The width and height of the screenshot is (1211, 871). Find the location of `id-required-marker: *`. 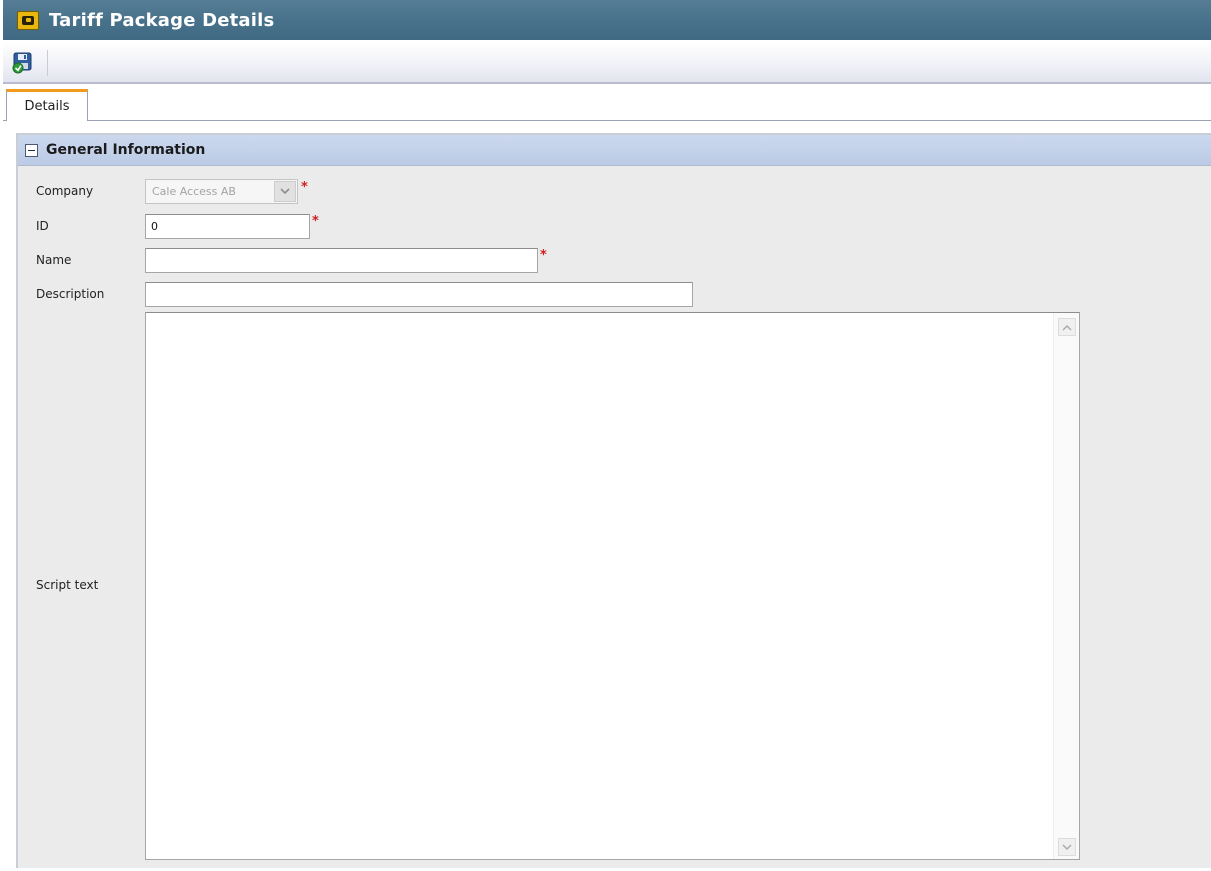

id-required-marker: * is located at coordinates (315, 221).